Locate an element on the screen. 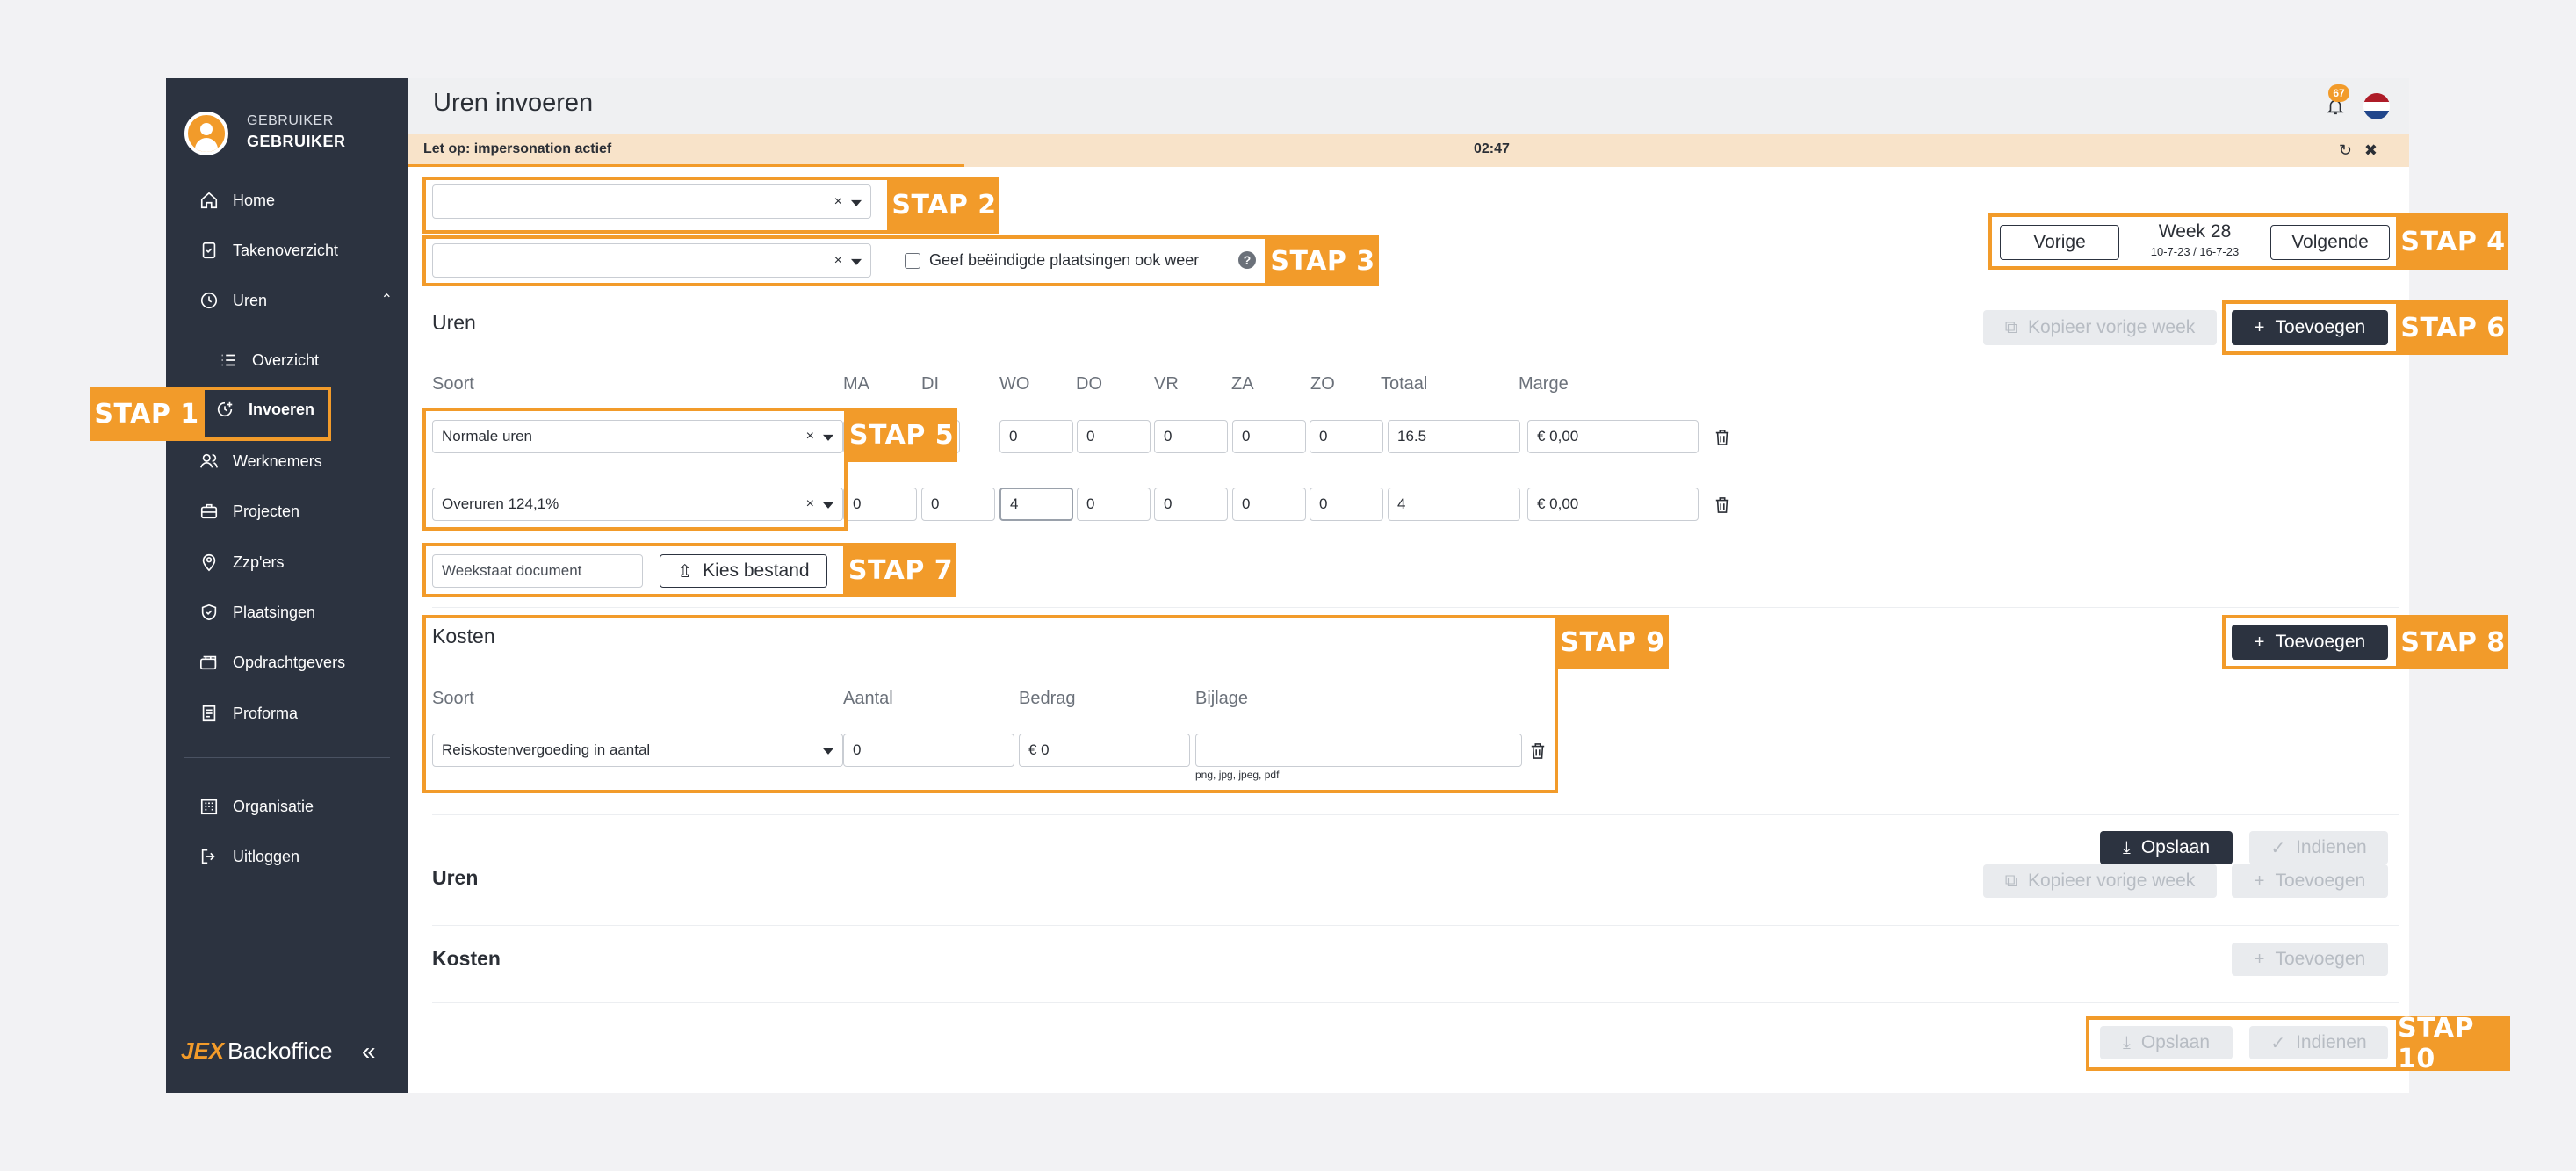 The width and height of the screenshot is (2576, 1171). sidebar-item-werknemers: Werknemers is located at coordinates (260, 461).